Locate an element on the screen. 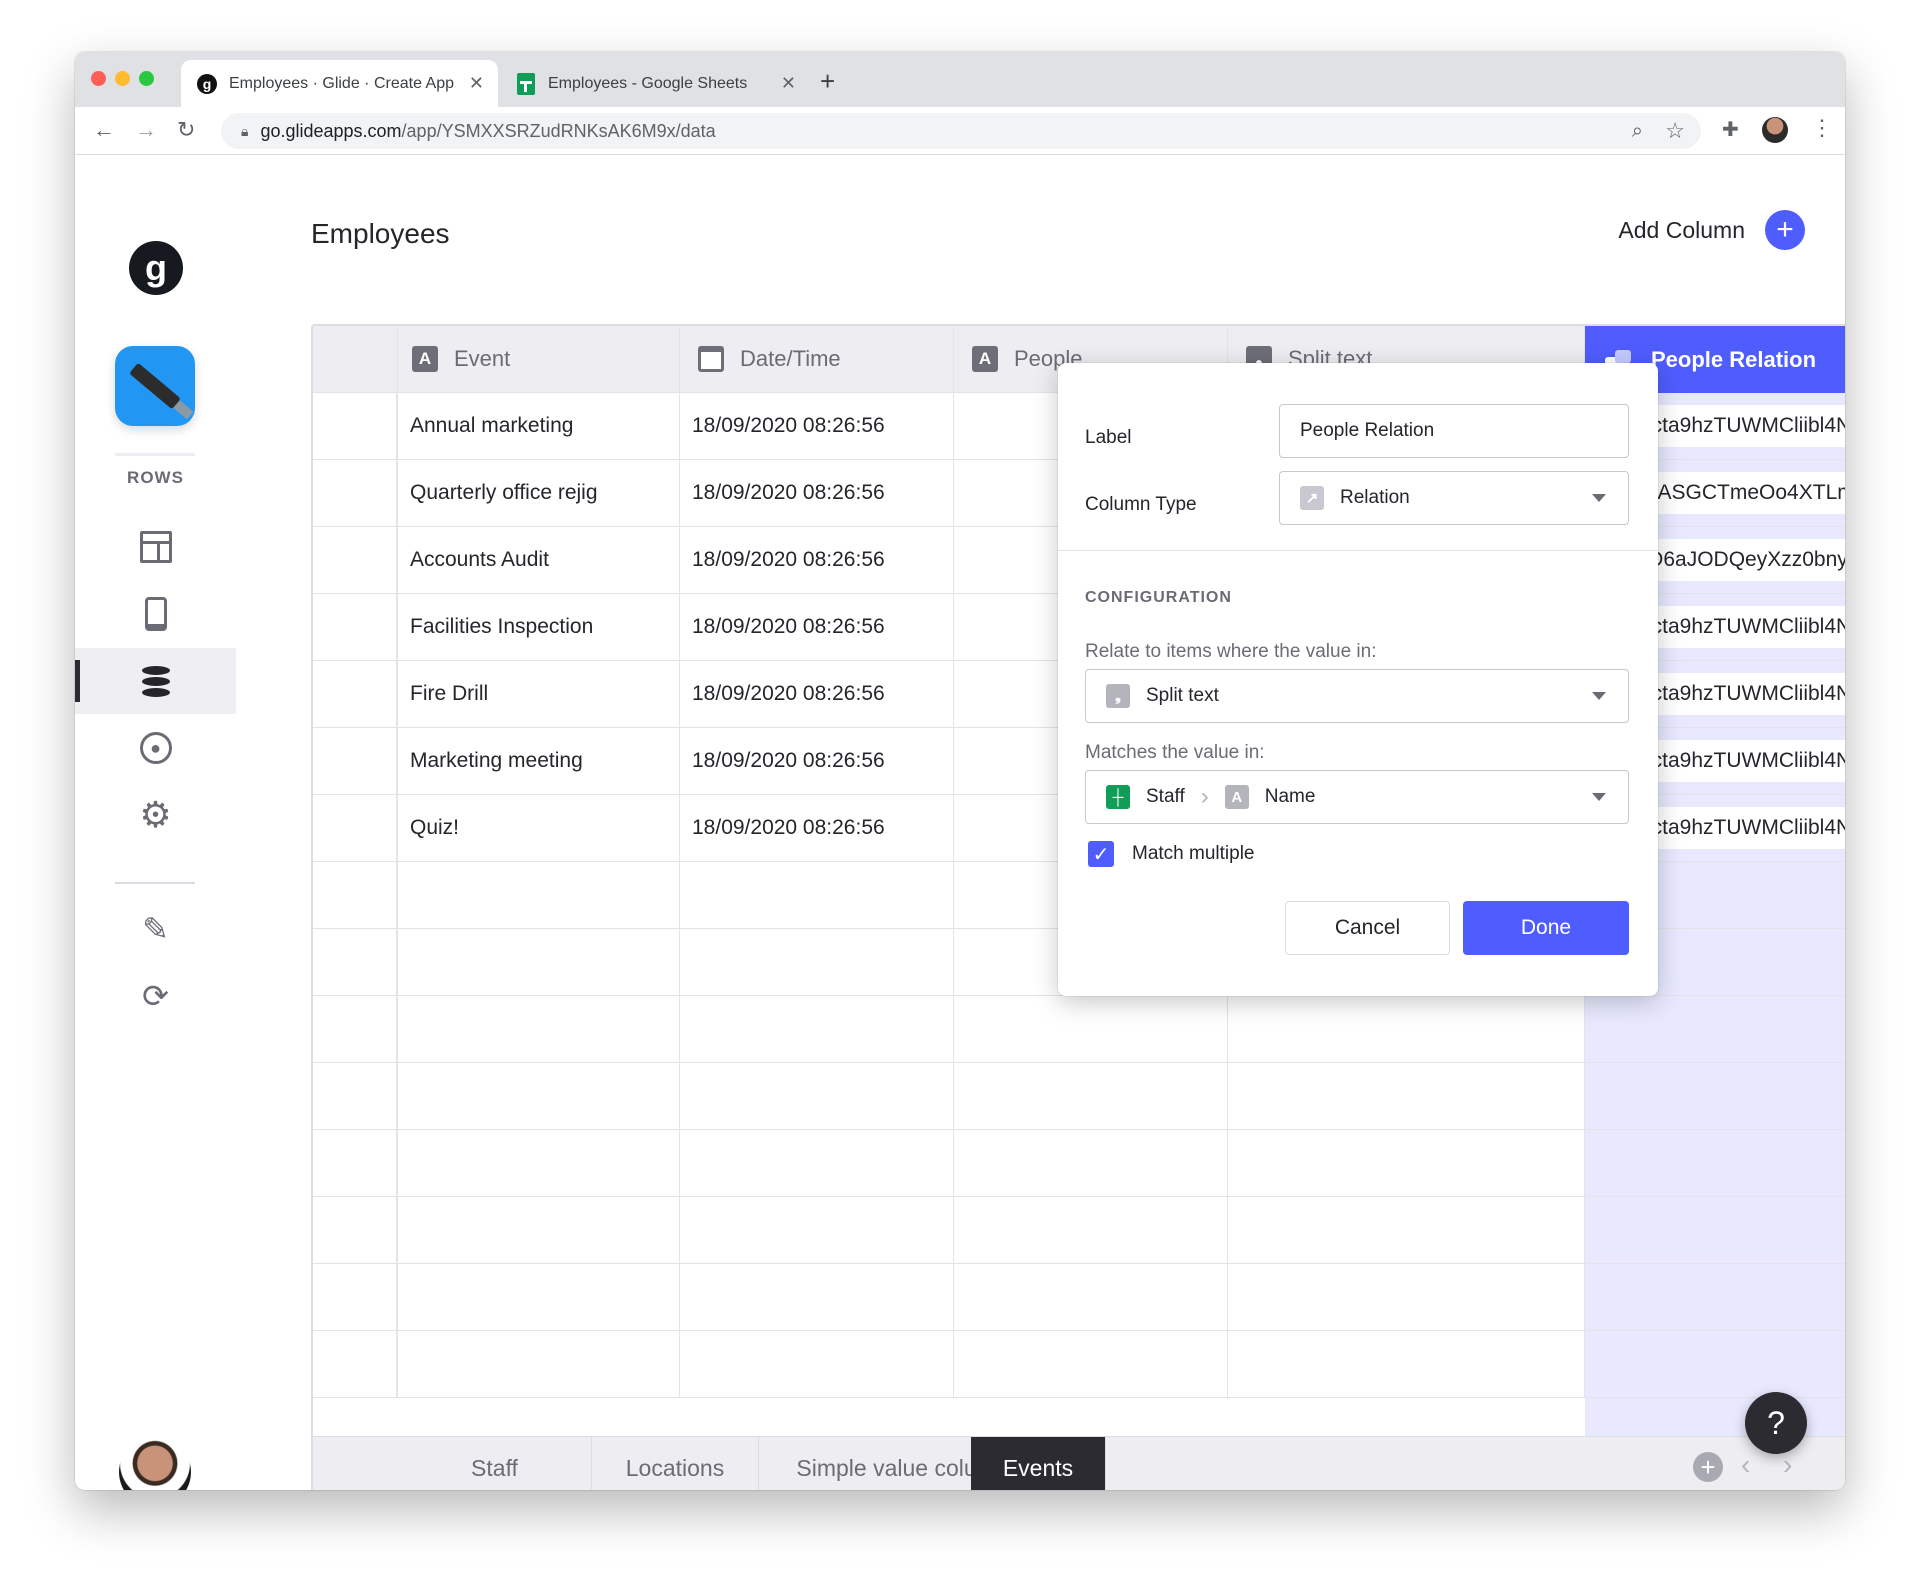 This screenshot has height=1588, width=1920. event-cell: Quiz! is located at coordinates (539, 828).